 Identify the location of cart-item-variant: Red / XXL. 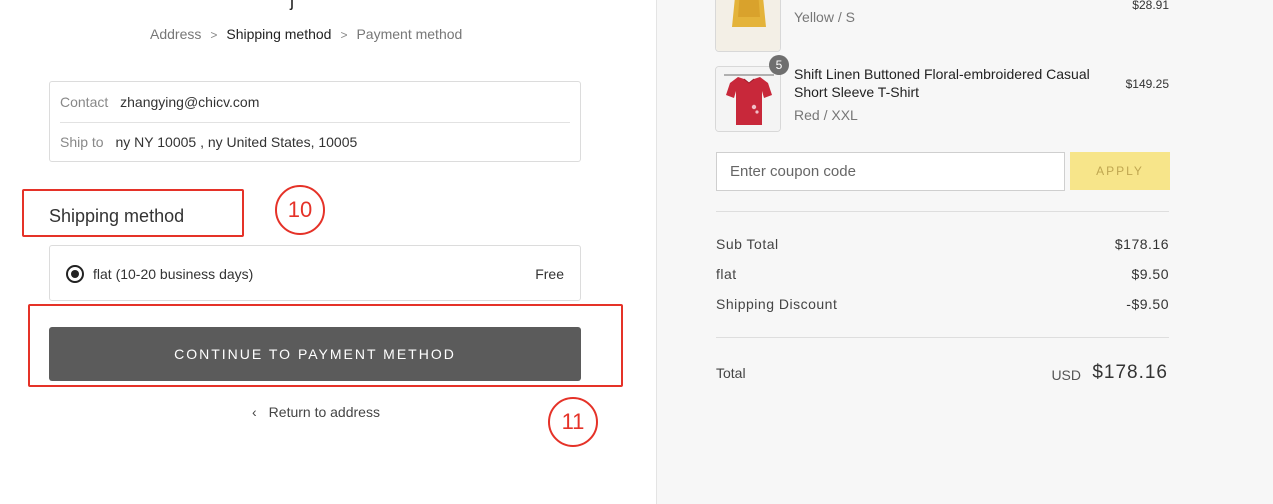
(826, 115).